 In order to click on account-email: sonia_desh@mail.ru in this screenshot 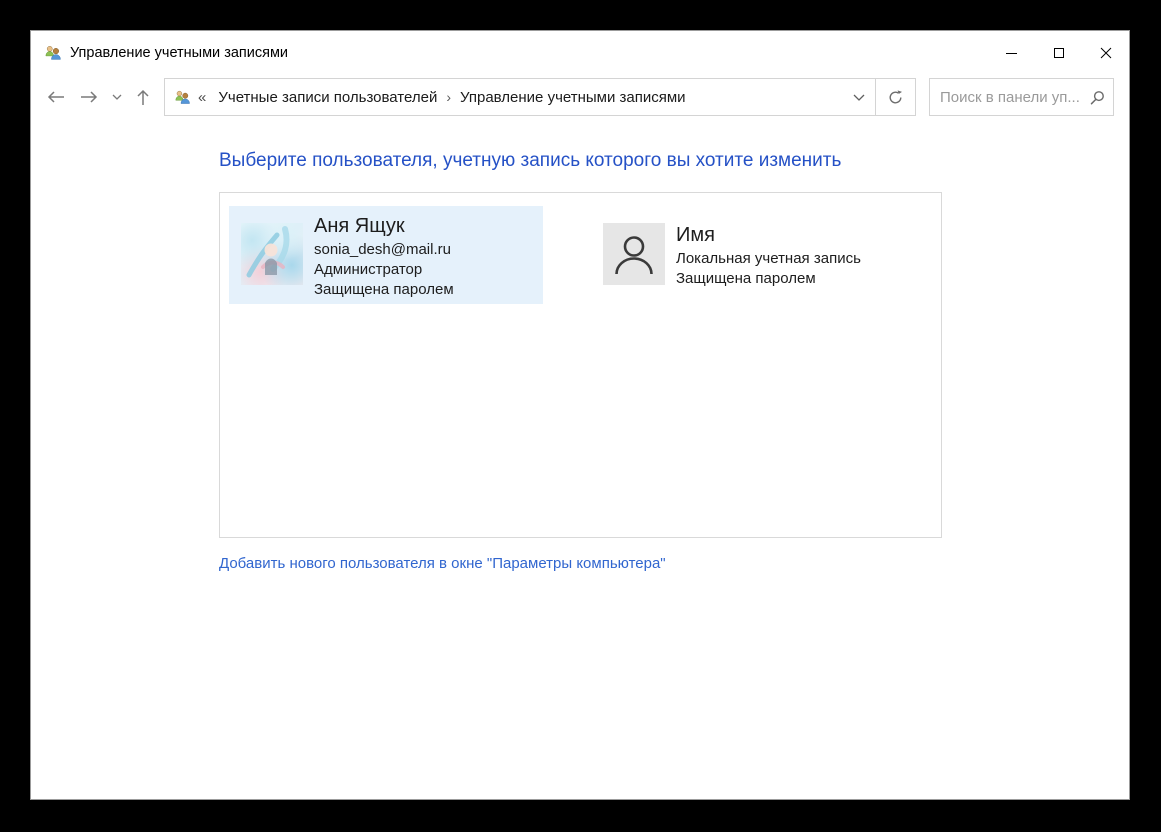, I will do `click(382, 249)`.